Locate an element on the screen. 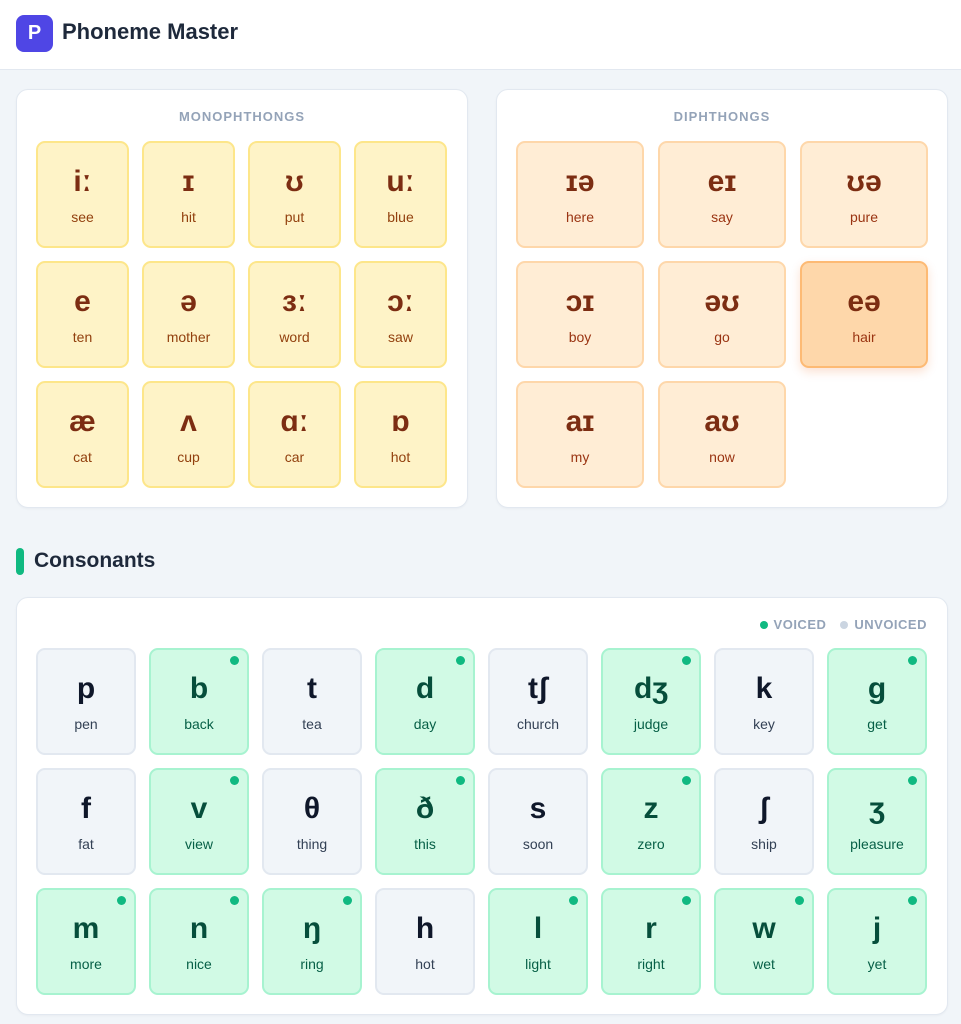 Image resolution: width=961 pixels, height=1024 pixels. phoneme-symbol: uː is located at coordinates (400, 181).